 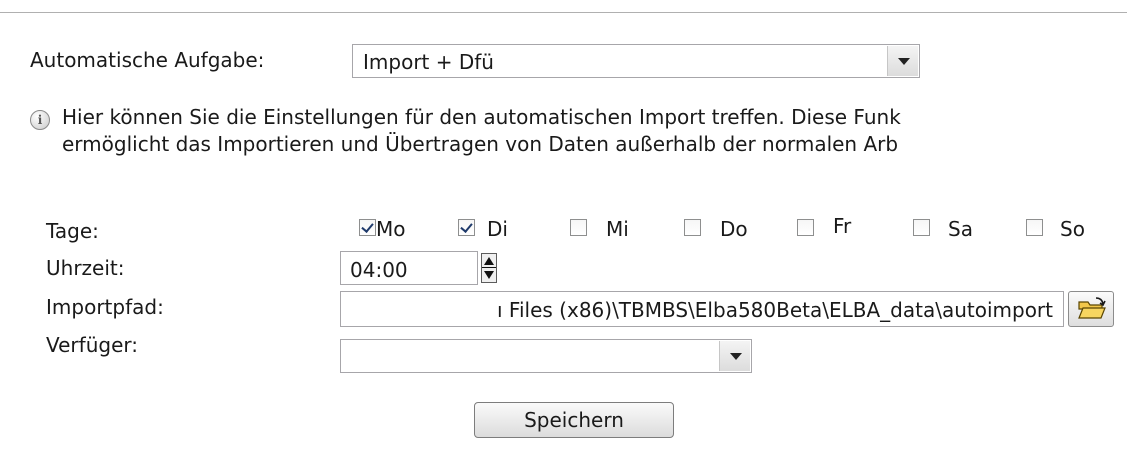 I want to click on checkbox-label-di: Di, so click(x=497, y=229).